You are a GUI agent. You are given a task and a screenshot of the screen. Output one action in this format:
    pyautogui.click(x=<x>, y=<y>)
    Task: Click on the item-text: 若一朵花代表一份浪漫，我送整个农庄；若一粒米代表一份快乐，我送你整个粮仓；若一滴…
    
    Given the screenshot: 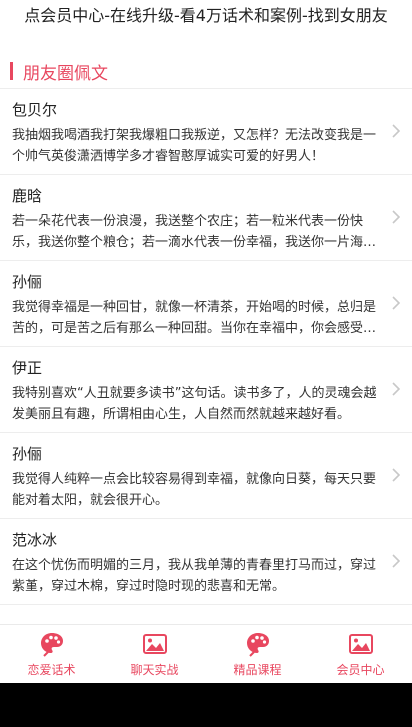 What is the action you would take?
    pyautogui.click(x=188, y=232)
    